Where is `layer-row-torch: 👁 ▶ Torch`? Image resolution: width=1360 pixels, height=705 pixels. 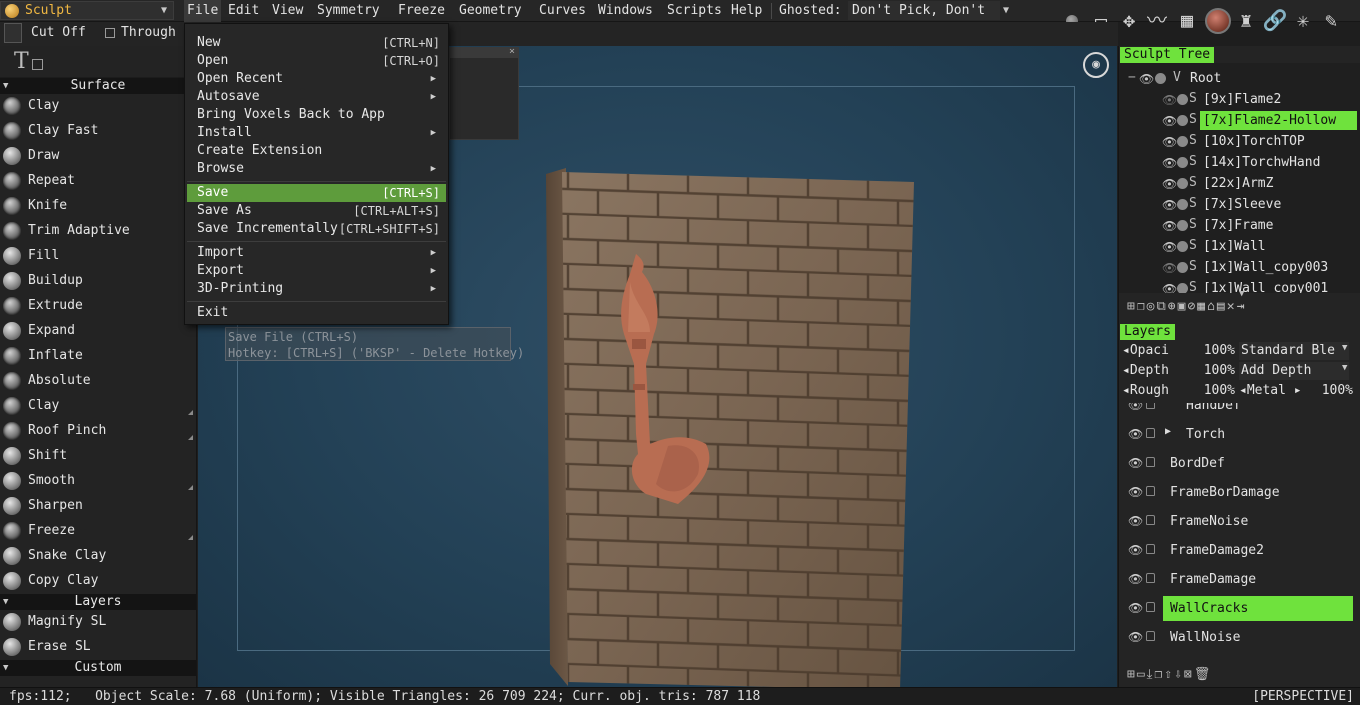
layer-row-torch: 👁 ▶ Torch is located at coordinates (1239, 434).